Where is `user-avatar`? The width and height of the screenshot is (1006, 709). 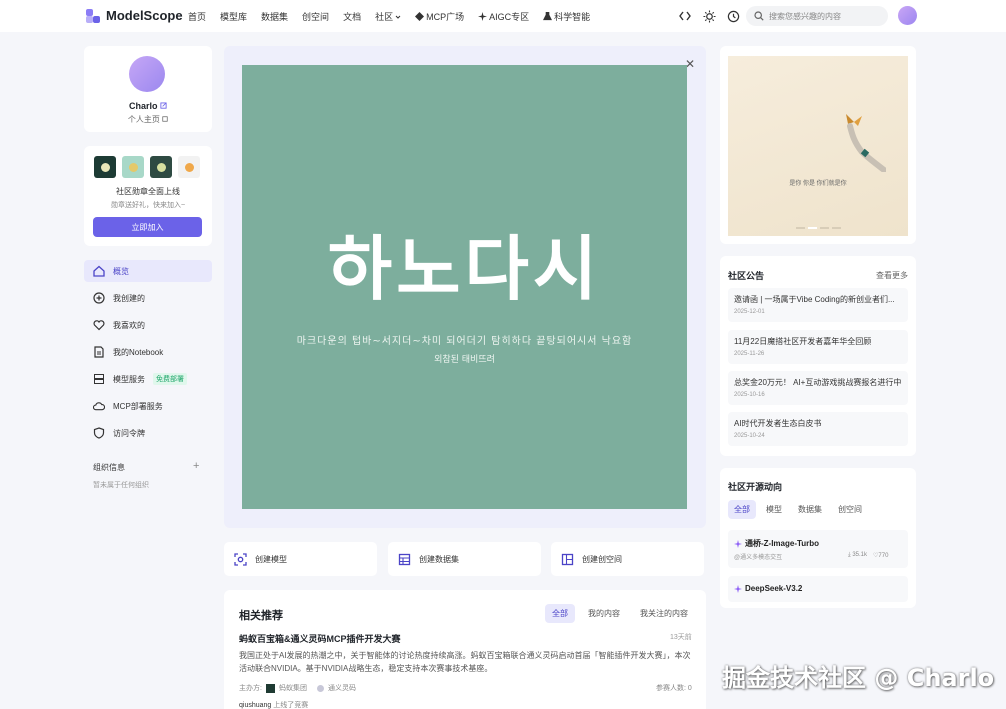 user-avatar is located at coordinates (907, 15).